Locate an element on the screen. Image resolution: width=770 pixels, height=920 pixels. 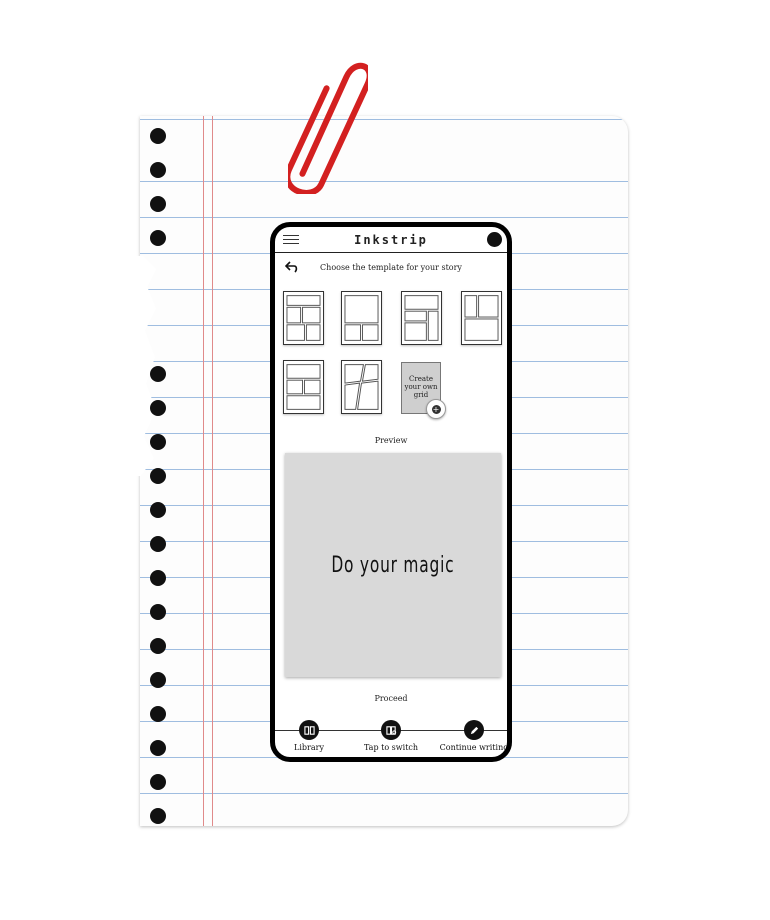
book-icon is located at coordinates (309, 730).